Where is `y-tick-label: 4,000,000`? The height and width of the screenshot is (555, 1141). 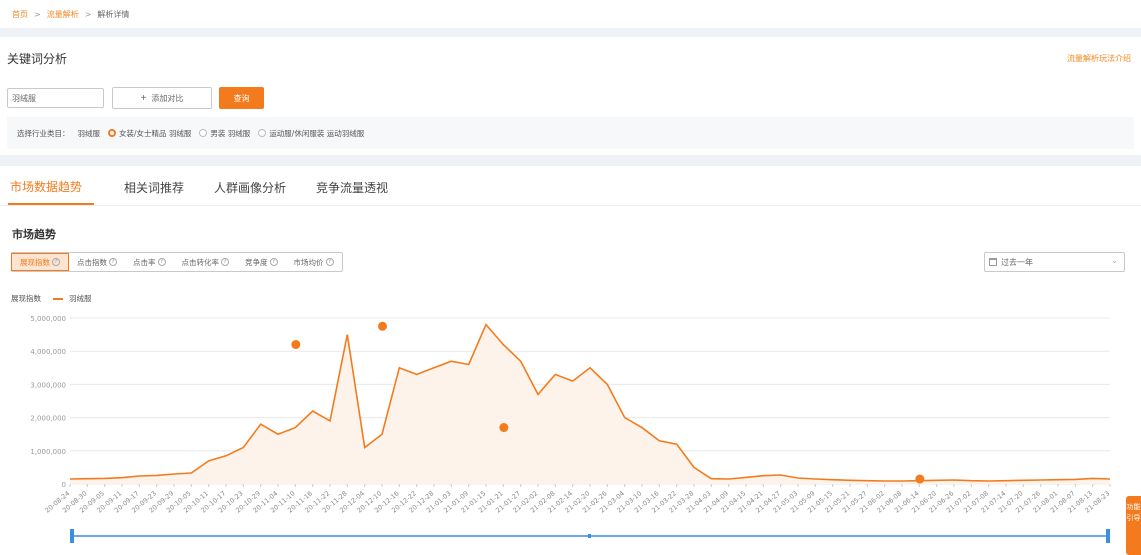 y-tick-label: 4,000,000 is located at coordinates (48, 352).